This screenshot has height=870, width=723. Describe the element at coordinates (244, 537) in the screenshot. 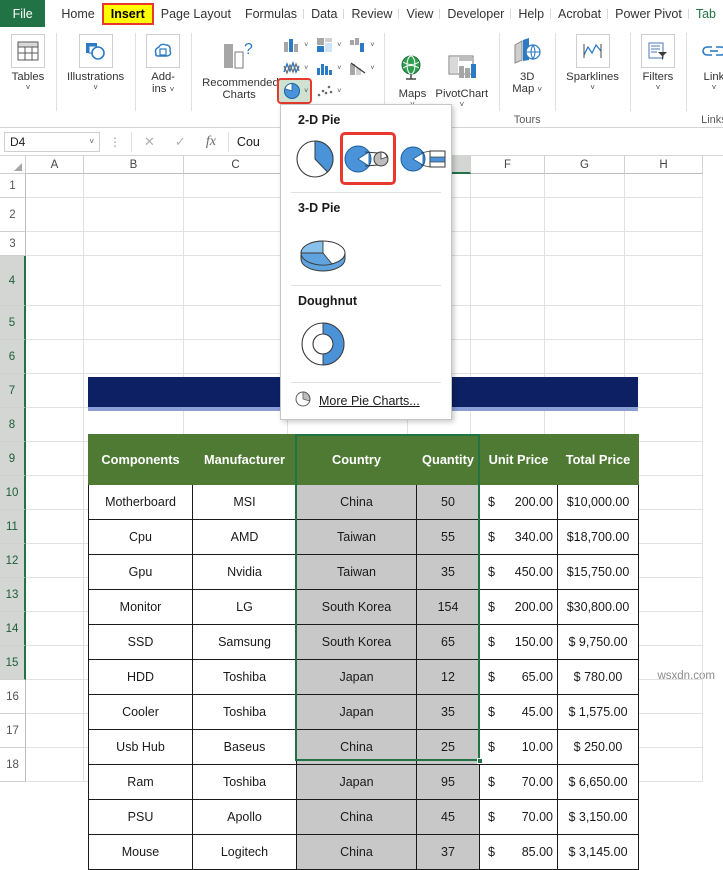

I see `cell-manufacturer: AMD` at that location.